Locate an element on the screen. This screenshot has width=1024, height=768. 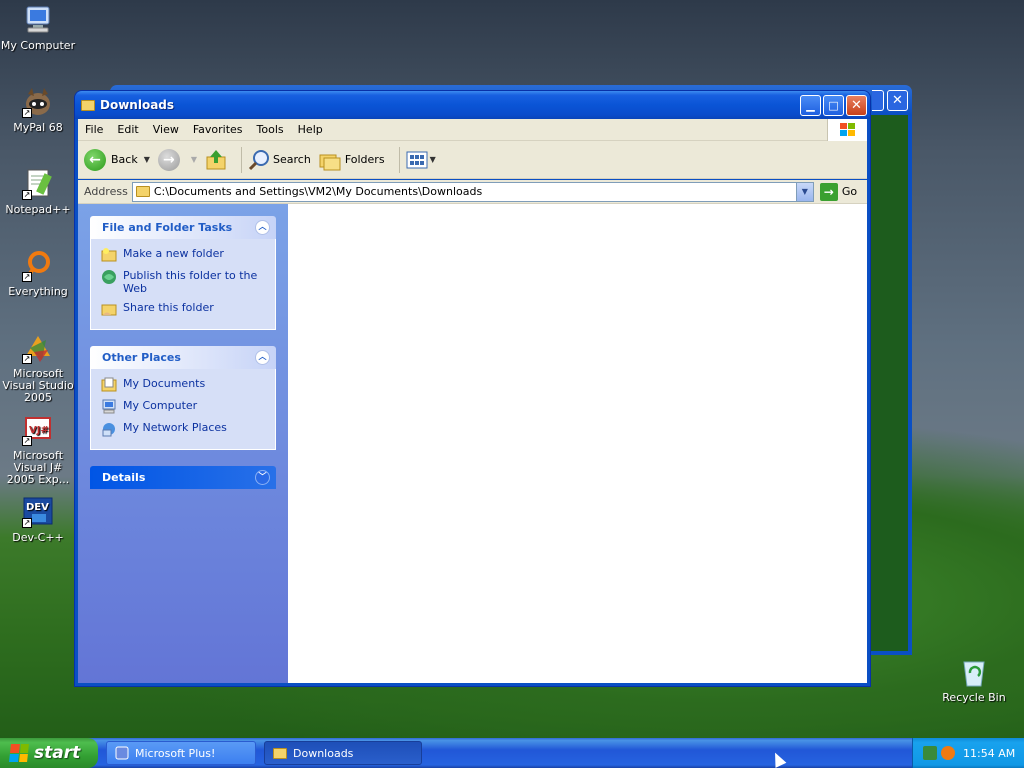
visual-studio-icon: ↗ is located at coordinates (38, 348).